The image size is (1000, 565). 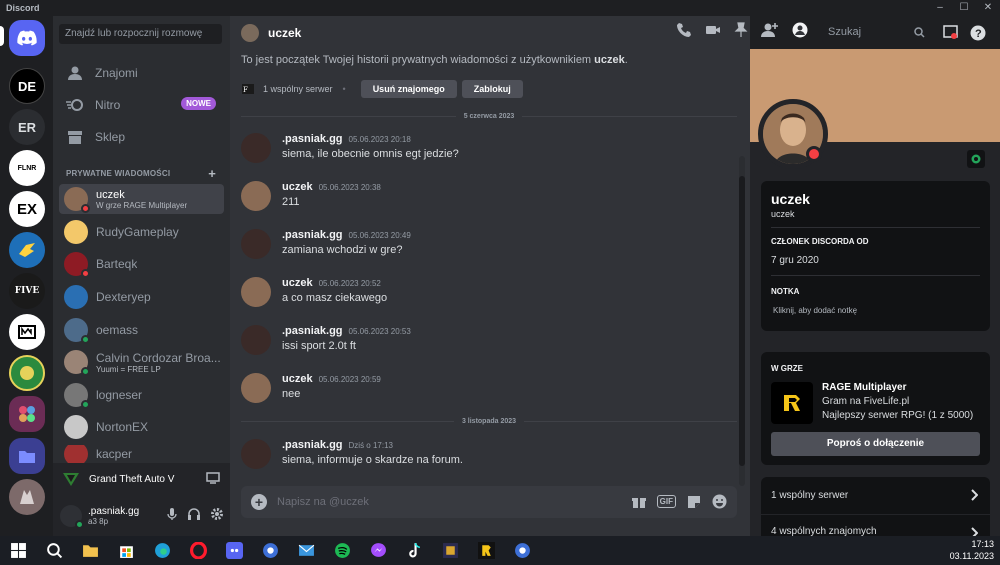 What do you see at coordinates (971, 556) in the screenshot?
I see `clock-date: 03.11.2023` at bounding box center [971, 556].